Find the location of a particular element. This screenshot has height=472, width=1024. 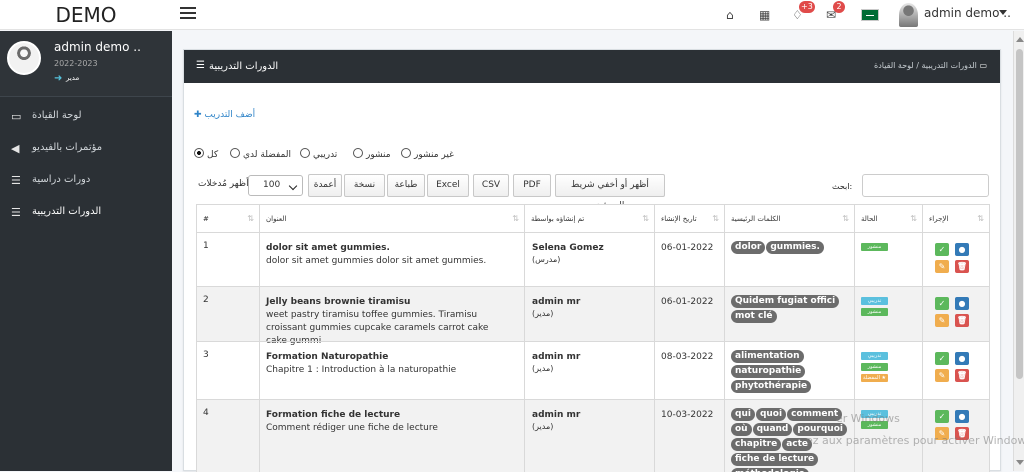

windows-watermark-title: er Windows is located at coordinates (868, 418).